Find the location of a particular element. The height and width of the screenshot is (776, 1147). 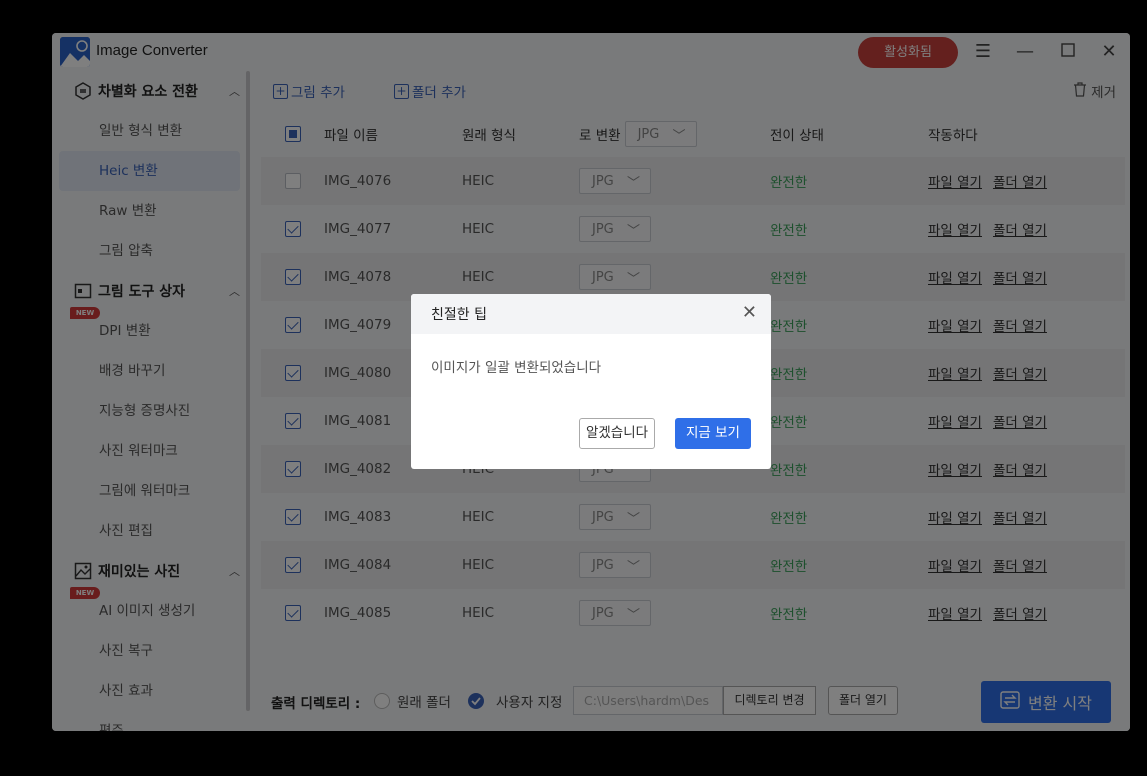

dialog-message: 이미지가 일괄 변환되었습니다 is located at coordinates (516, 368).